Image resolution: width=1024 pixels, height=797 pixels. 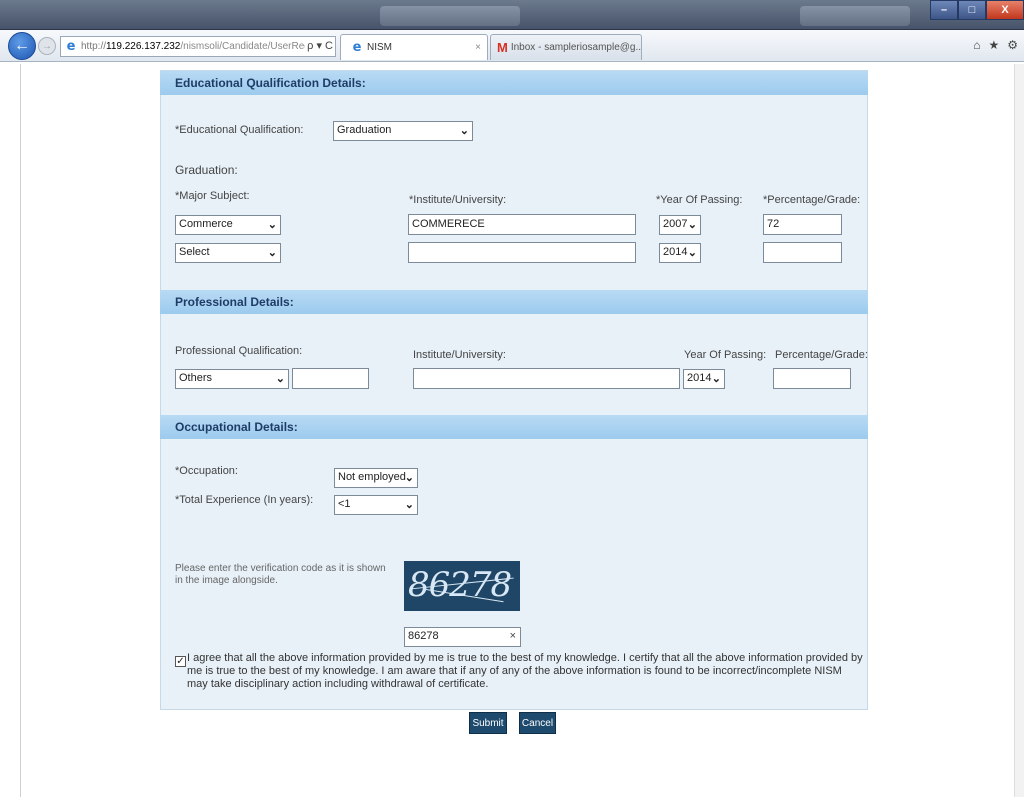 What do you see at coordinates (180, 661) in the screenshot?
I see `agreement-checkbox: ✓` at bounding box center [180, 661].